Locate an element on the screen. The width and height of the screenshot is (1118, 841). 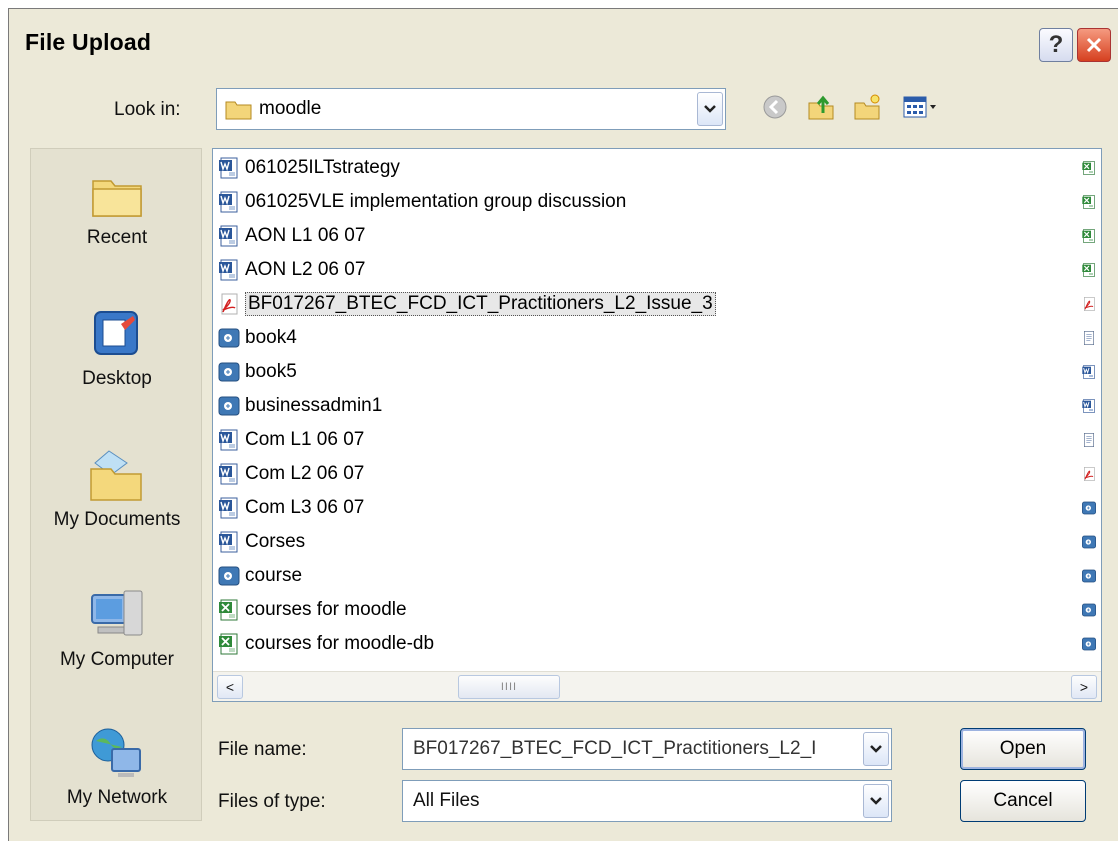
place-desktop: Desktop is located at coordinates (117, 347).